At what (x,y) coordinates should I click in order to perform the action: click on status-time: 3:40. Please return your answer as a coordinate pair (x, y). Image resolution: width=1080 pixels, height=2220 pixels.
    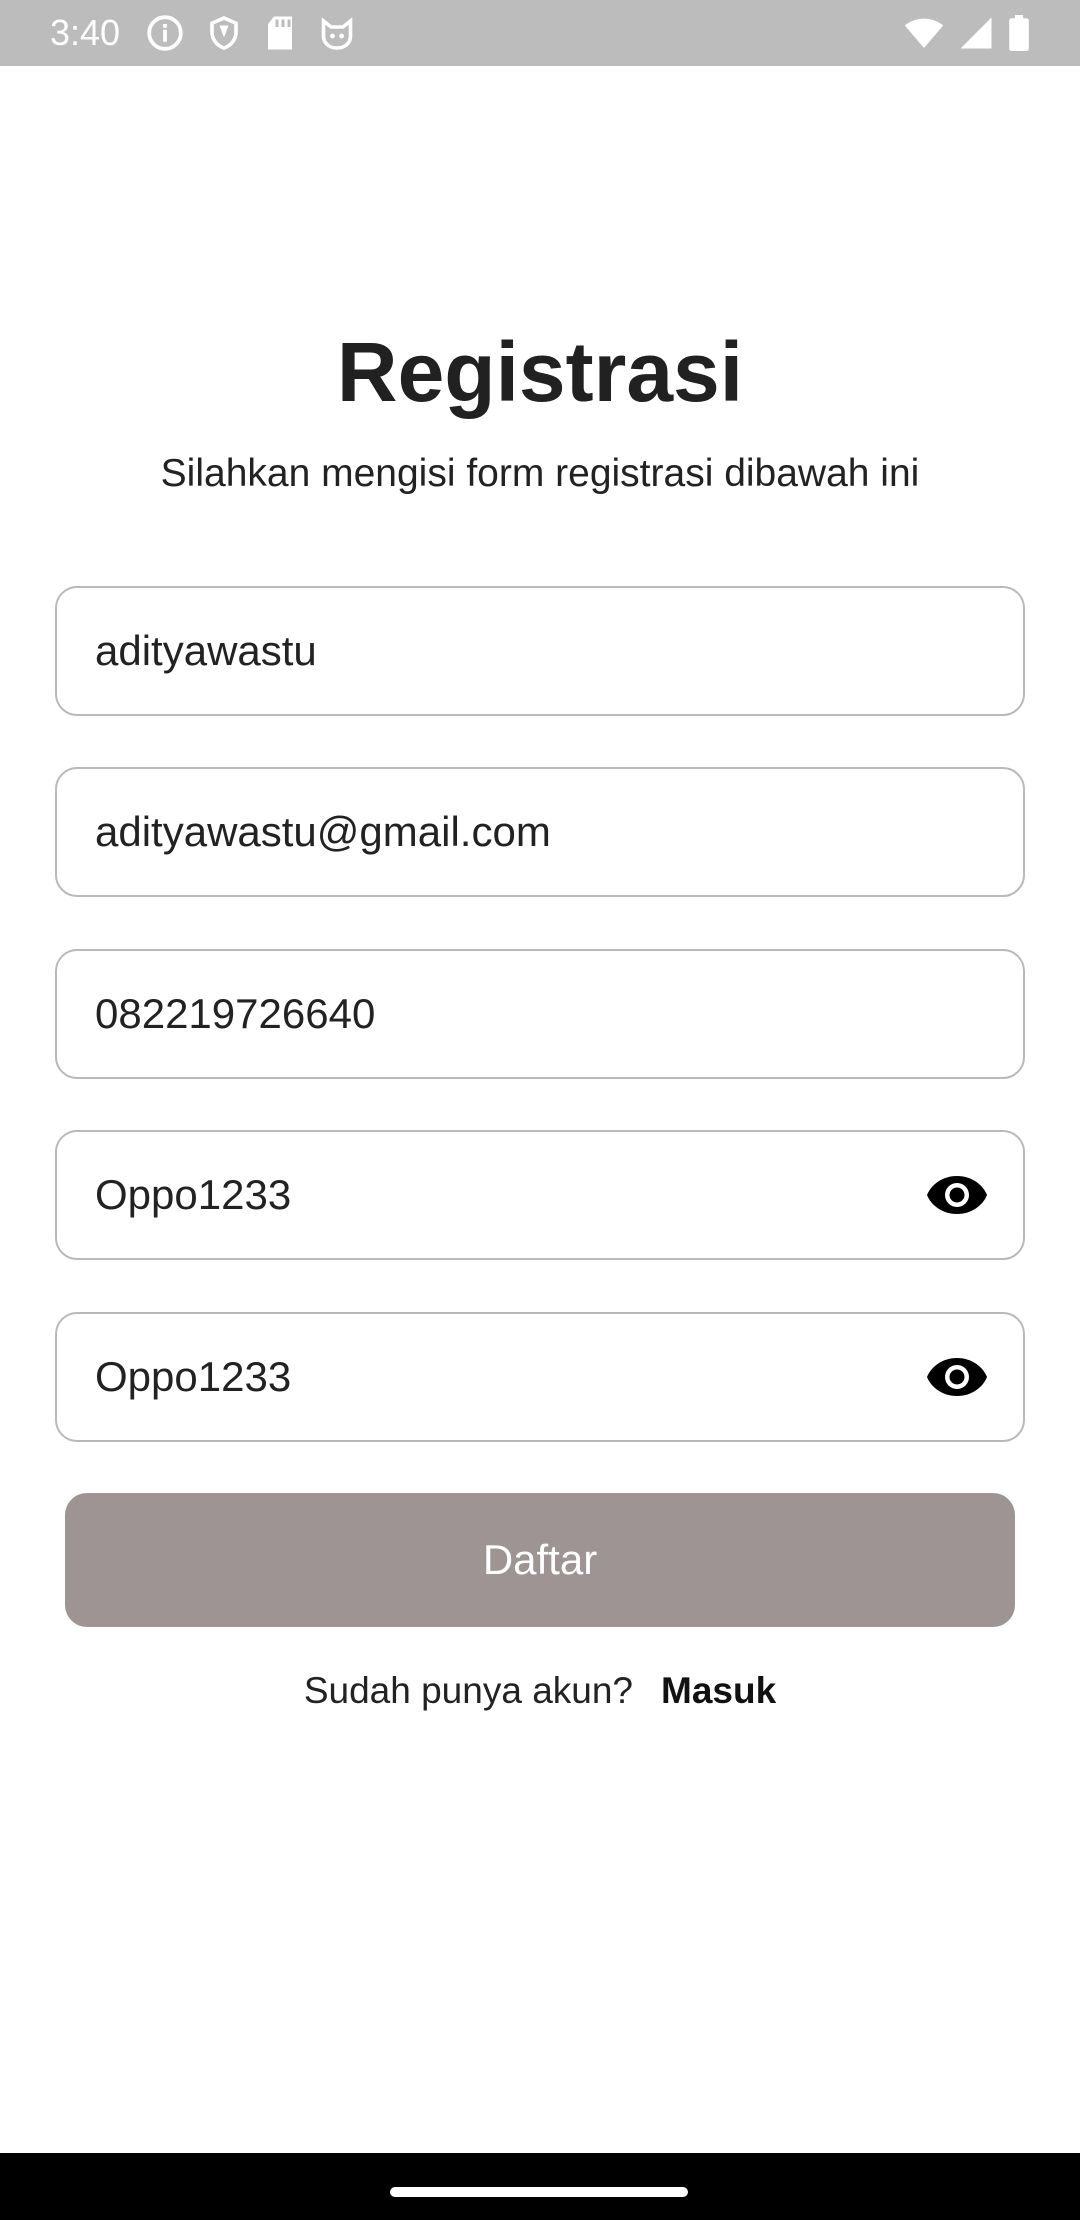
    Looking at the image, I should click on (85, 32).